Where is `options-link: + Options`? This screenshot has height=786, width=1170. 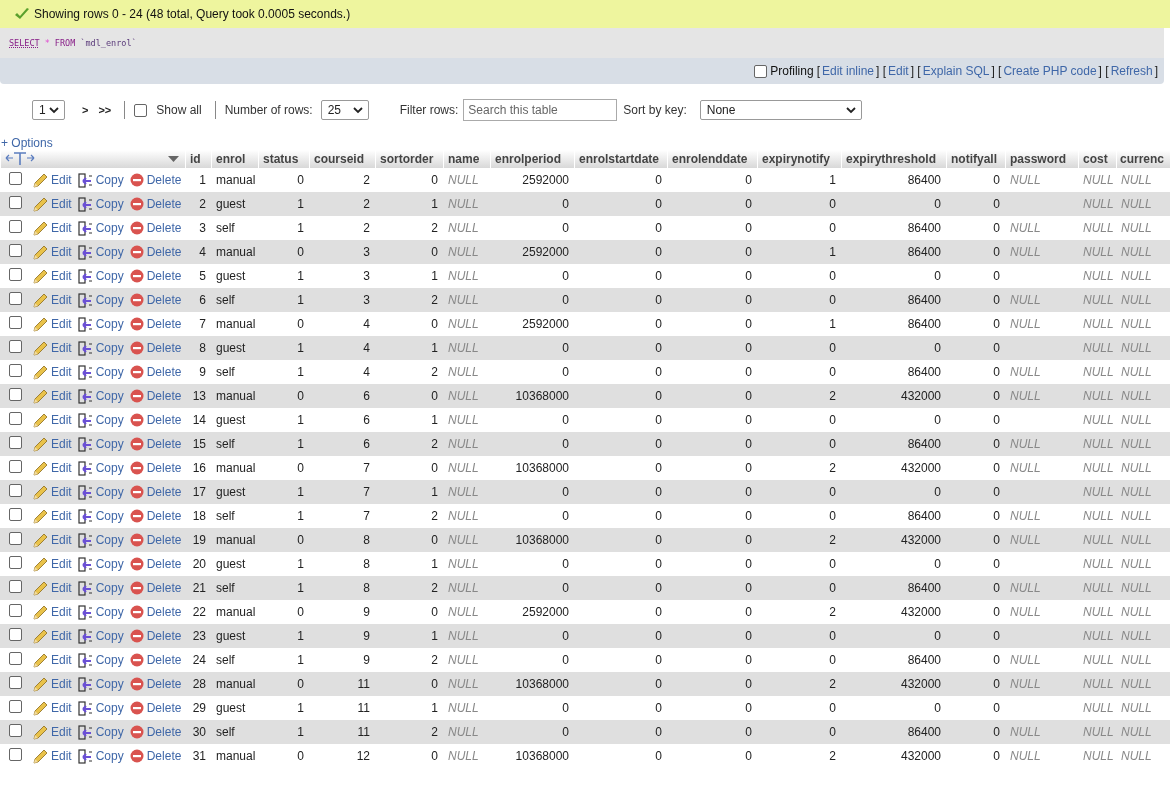 options-link: + Options is located at coordinates (27, 143).